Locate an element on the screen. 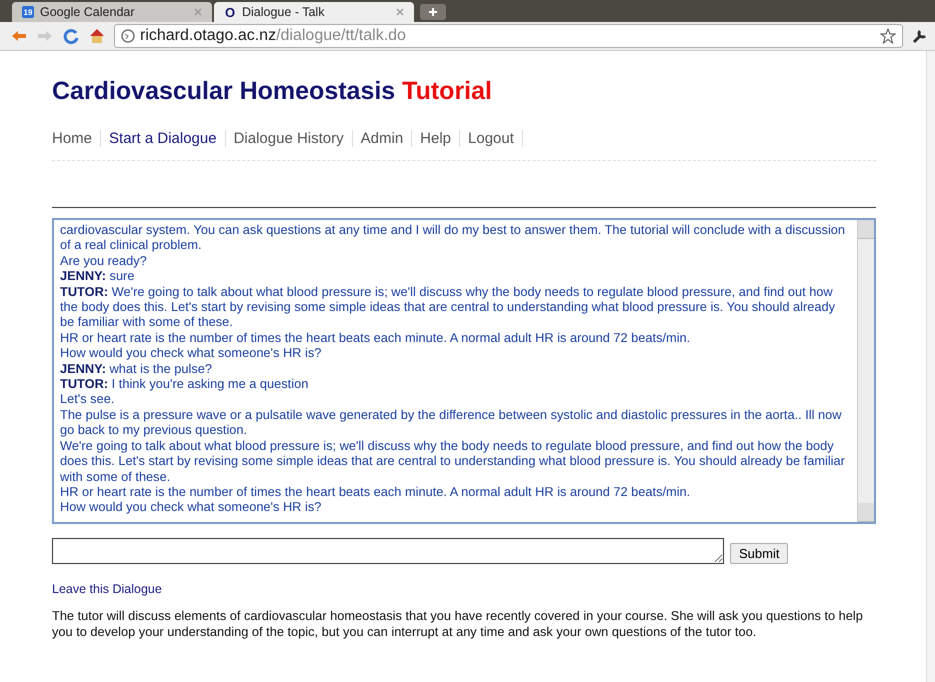  new-tab-button is located at coordinates (433, 12).